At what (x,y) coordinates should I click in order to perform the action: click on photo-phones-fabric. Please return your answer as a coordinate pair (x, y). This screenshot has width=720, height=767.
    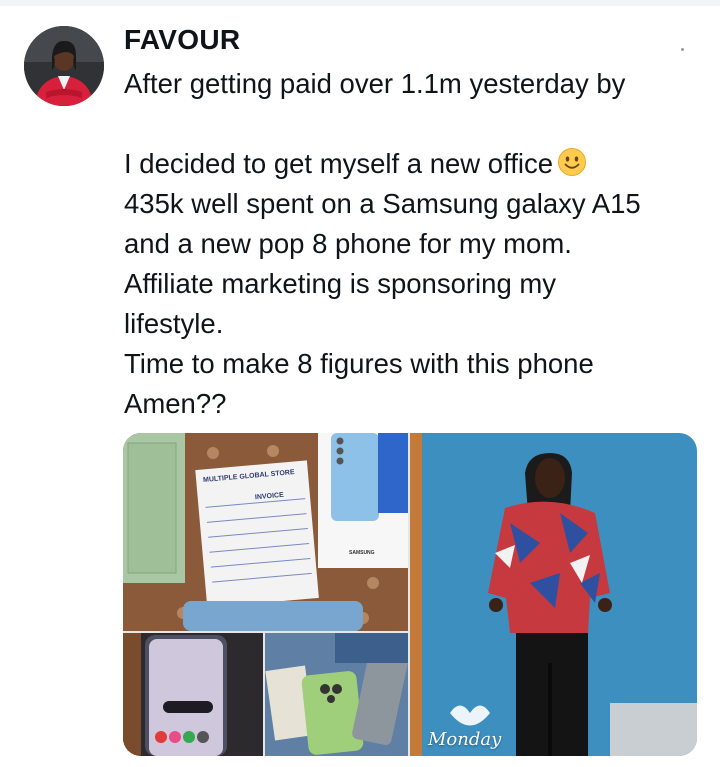
    Looking at the image, I should click on (336, 694).